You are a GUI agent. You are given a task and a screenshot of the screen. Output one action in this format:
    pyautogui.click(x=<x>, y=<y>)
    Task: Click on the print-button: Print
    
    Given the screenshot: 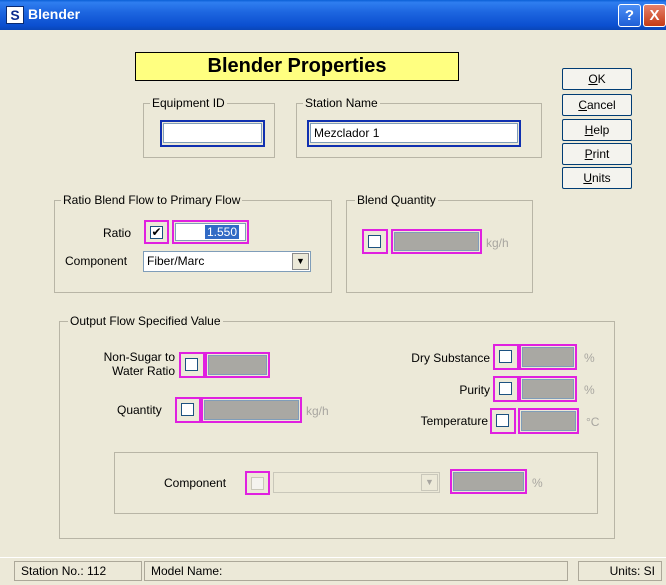 What is the action you would take?
    pyautogui.click(x=597, y=154)
    